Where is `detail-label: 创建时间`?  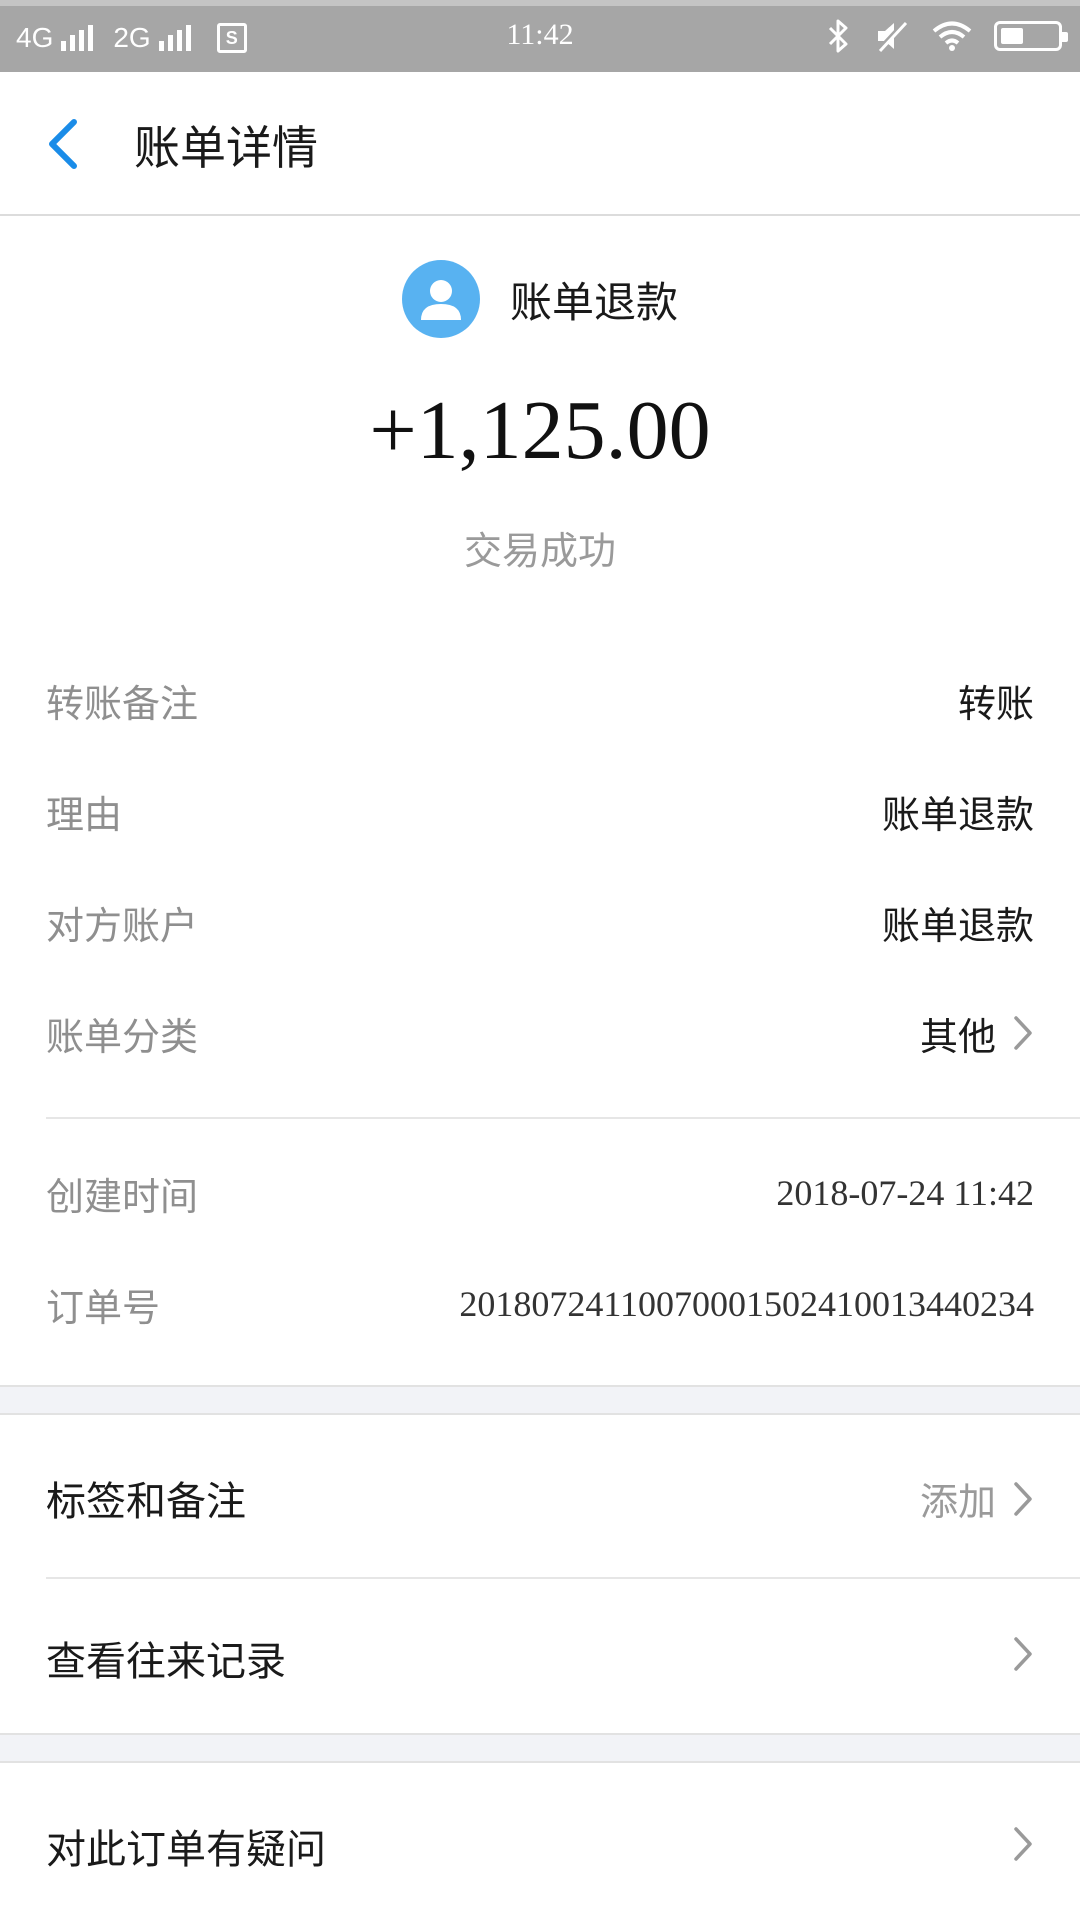
detail-label: 创建时间 is located at coordinates (122, 1196).